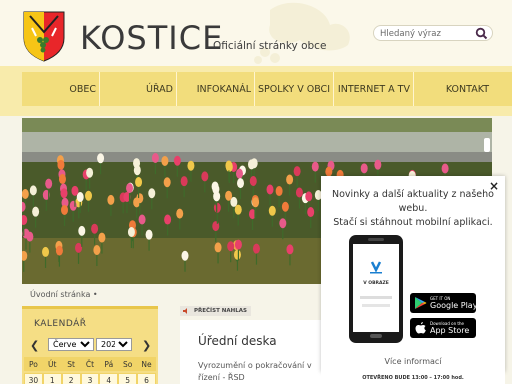 The image size is (512, 384). What do you see at coordinates (33, 378) in the screenshot?
I see `calendar-day: 30` at bounding box center [33, 378].